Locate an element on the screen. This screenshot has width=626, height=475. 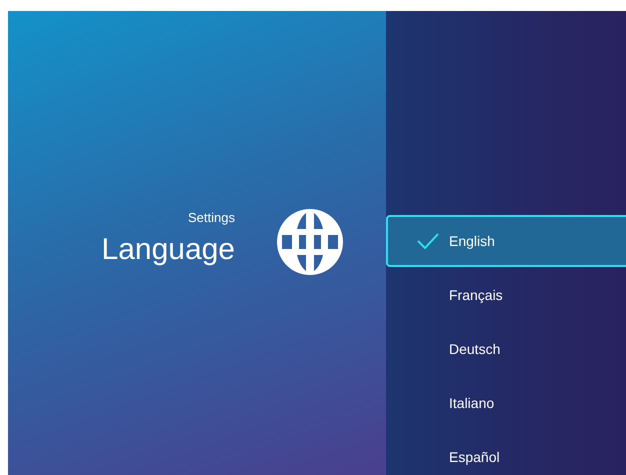
page-title: Language is located at coordinates (167, 250).